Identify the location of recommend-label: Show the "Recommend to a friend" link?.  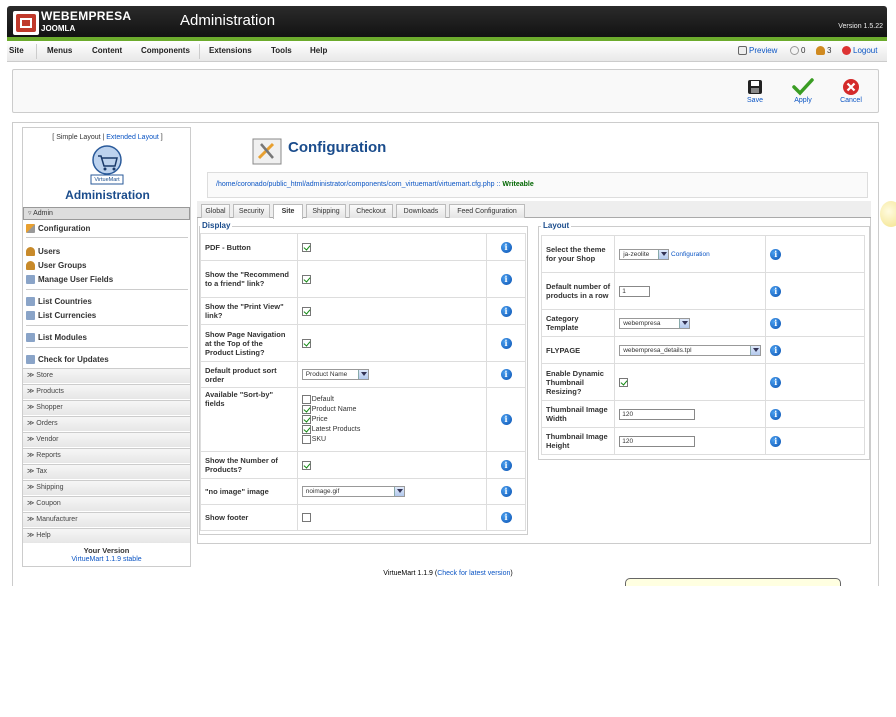
(249, 279).